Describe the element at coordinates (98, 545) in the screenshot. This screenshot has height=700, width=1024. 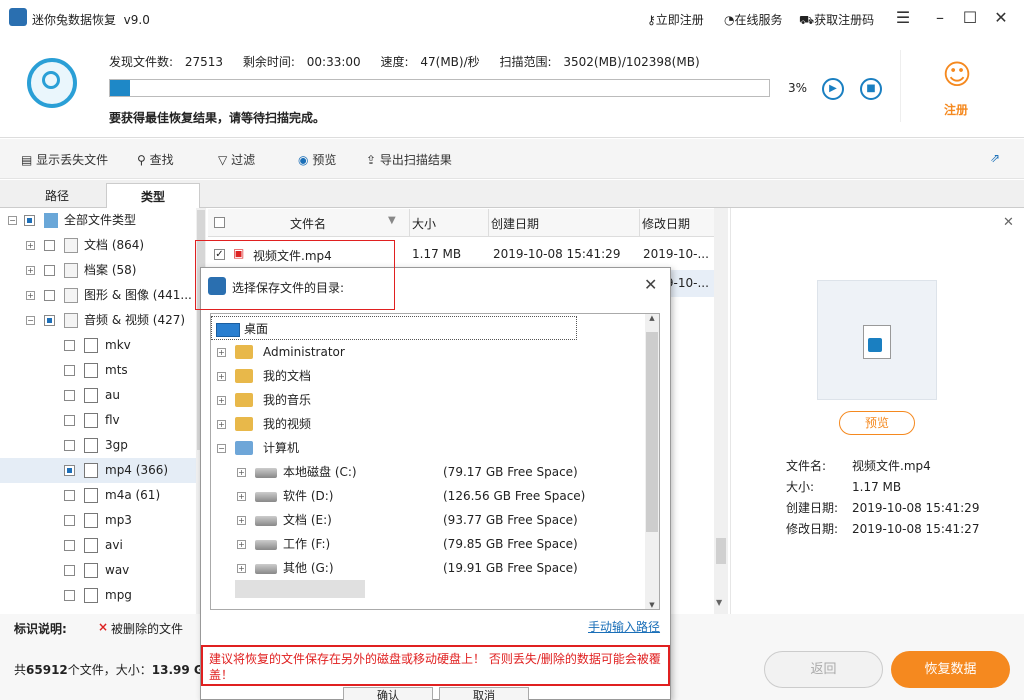
I see `tree-item: avi` at that location.